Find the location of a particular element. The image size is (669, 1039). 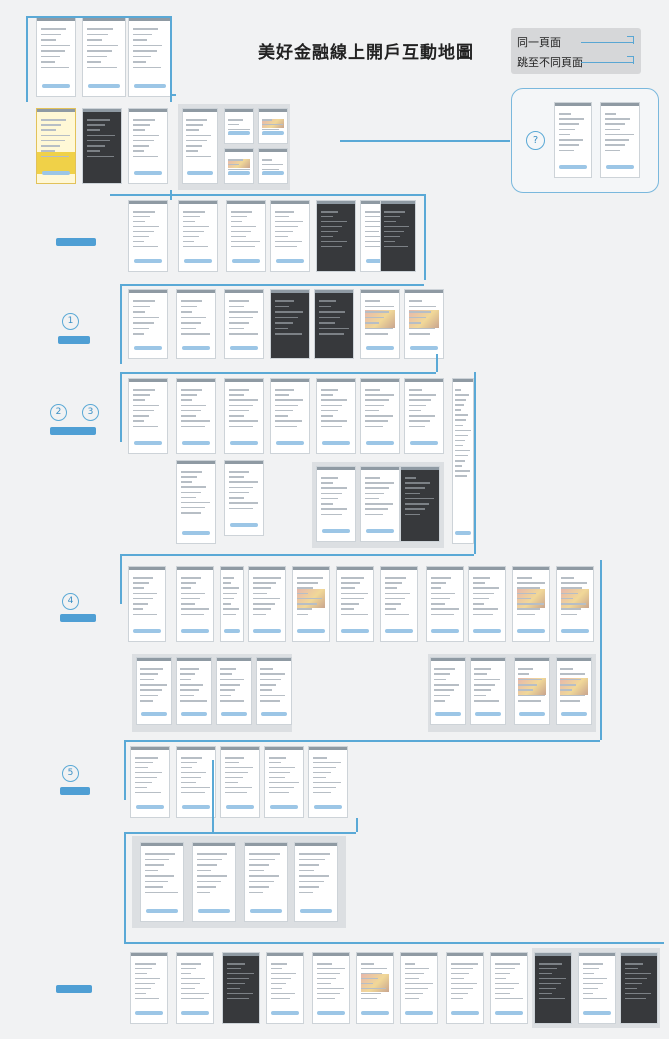

flow-connector is located at coordinates (121, 407).